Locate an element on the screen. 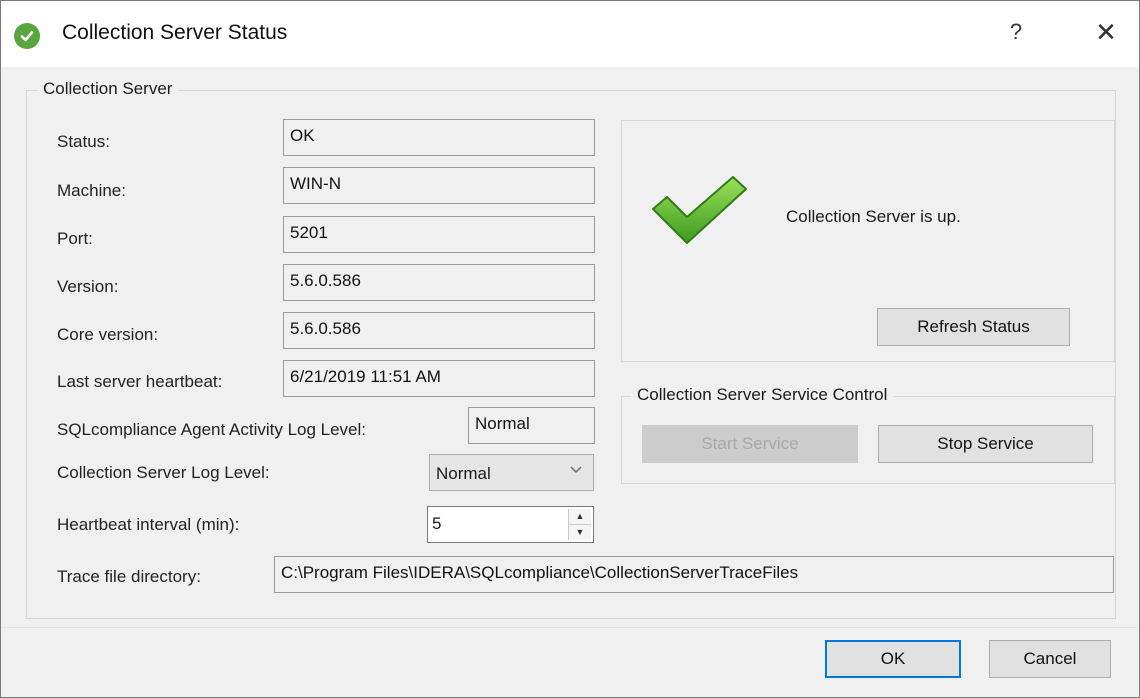 The width and height of the screenshot is (1140, 698). close-button: ✕ is located at coordinates (1106, 33).